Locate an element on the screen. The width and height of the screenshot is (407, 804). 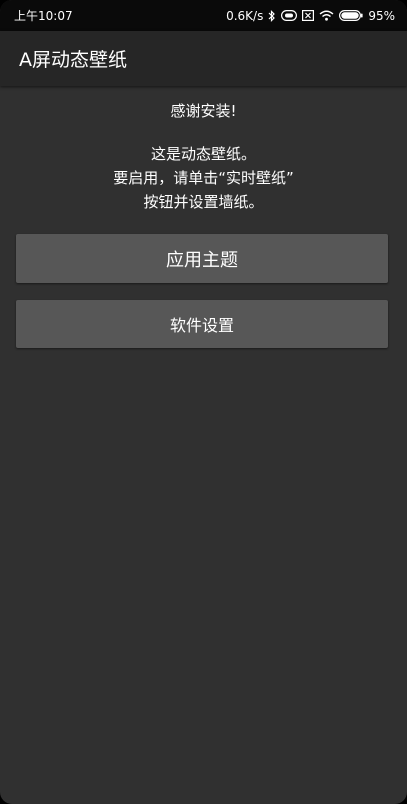
apply-theme-button: 应用主题 is located at coordinates (202, 258).